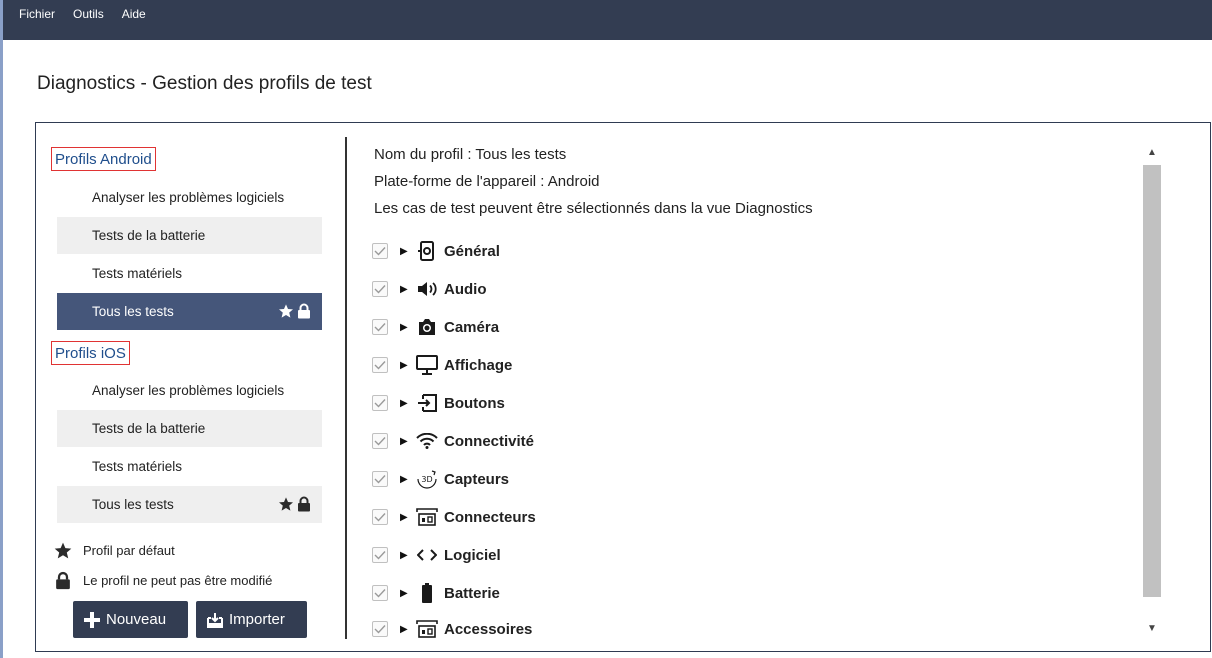 The height and width of the screenshot is (658, 1212). I want to click on category-audio: ▶ Audio, so click(429, 289).